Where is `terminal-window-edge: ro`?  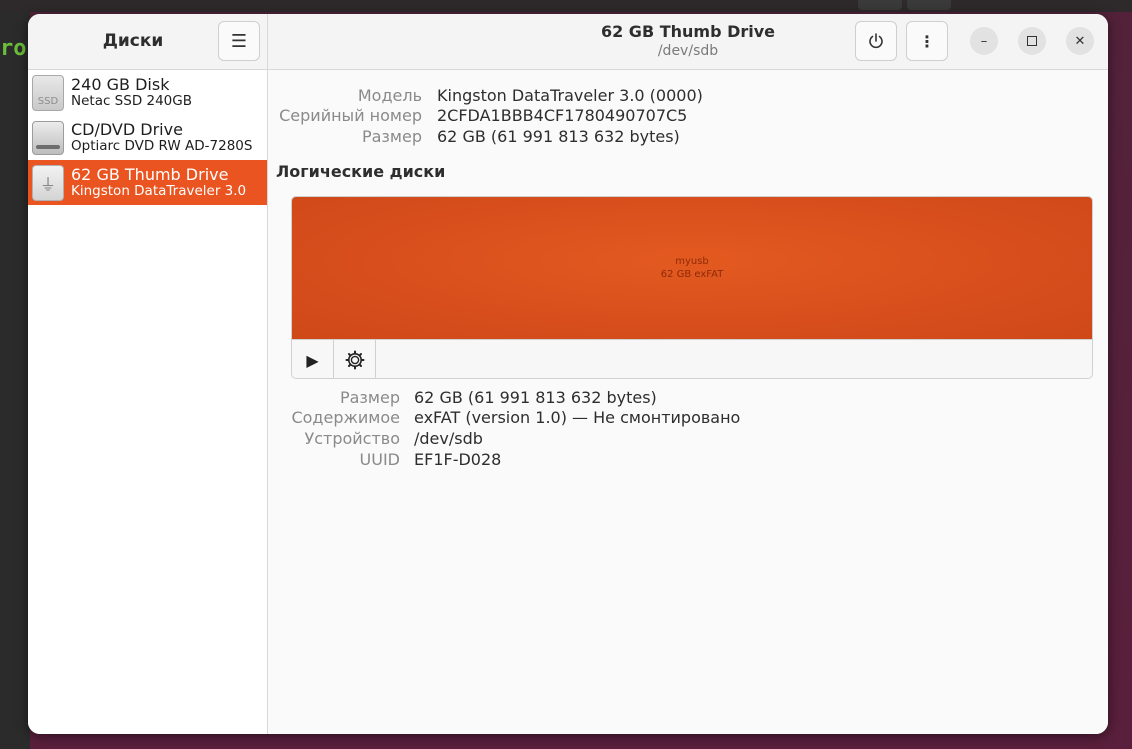 terminal-window-edge: ro is located at coordinates (15, 380).